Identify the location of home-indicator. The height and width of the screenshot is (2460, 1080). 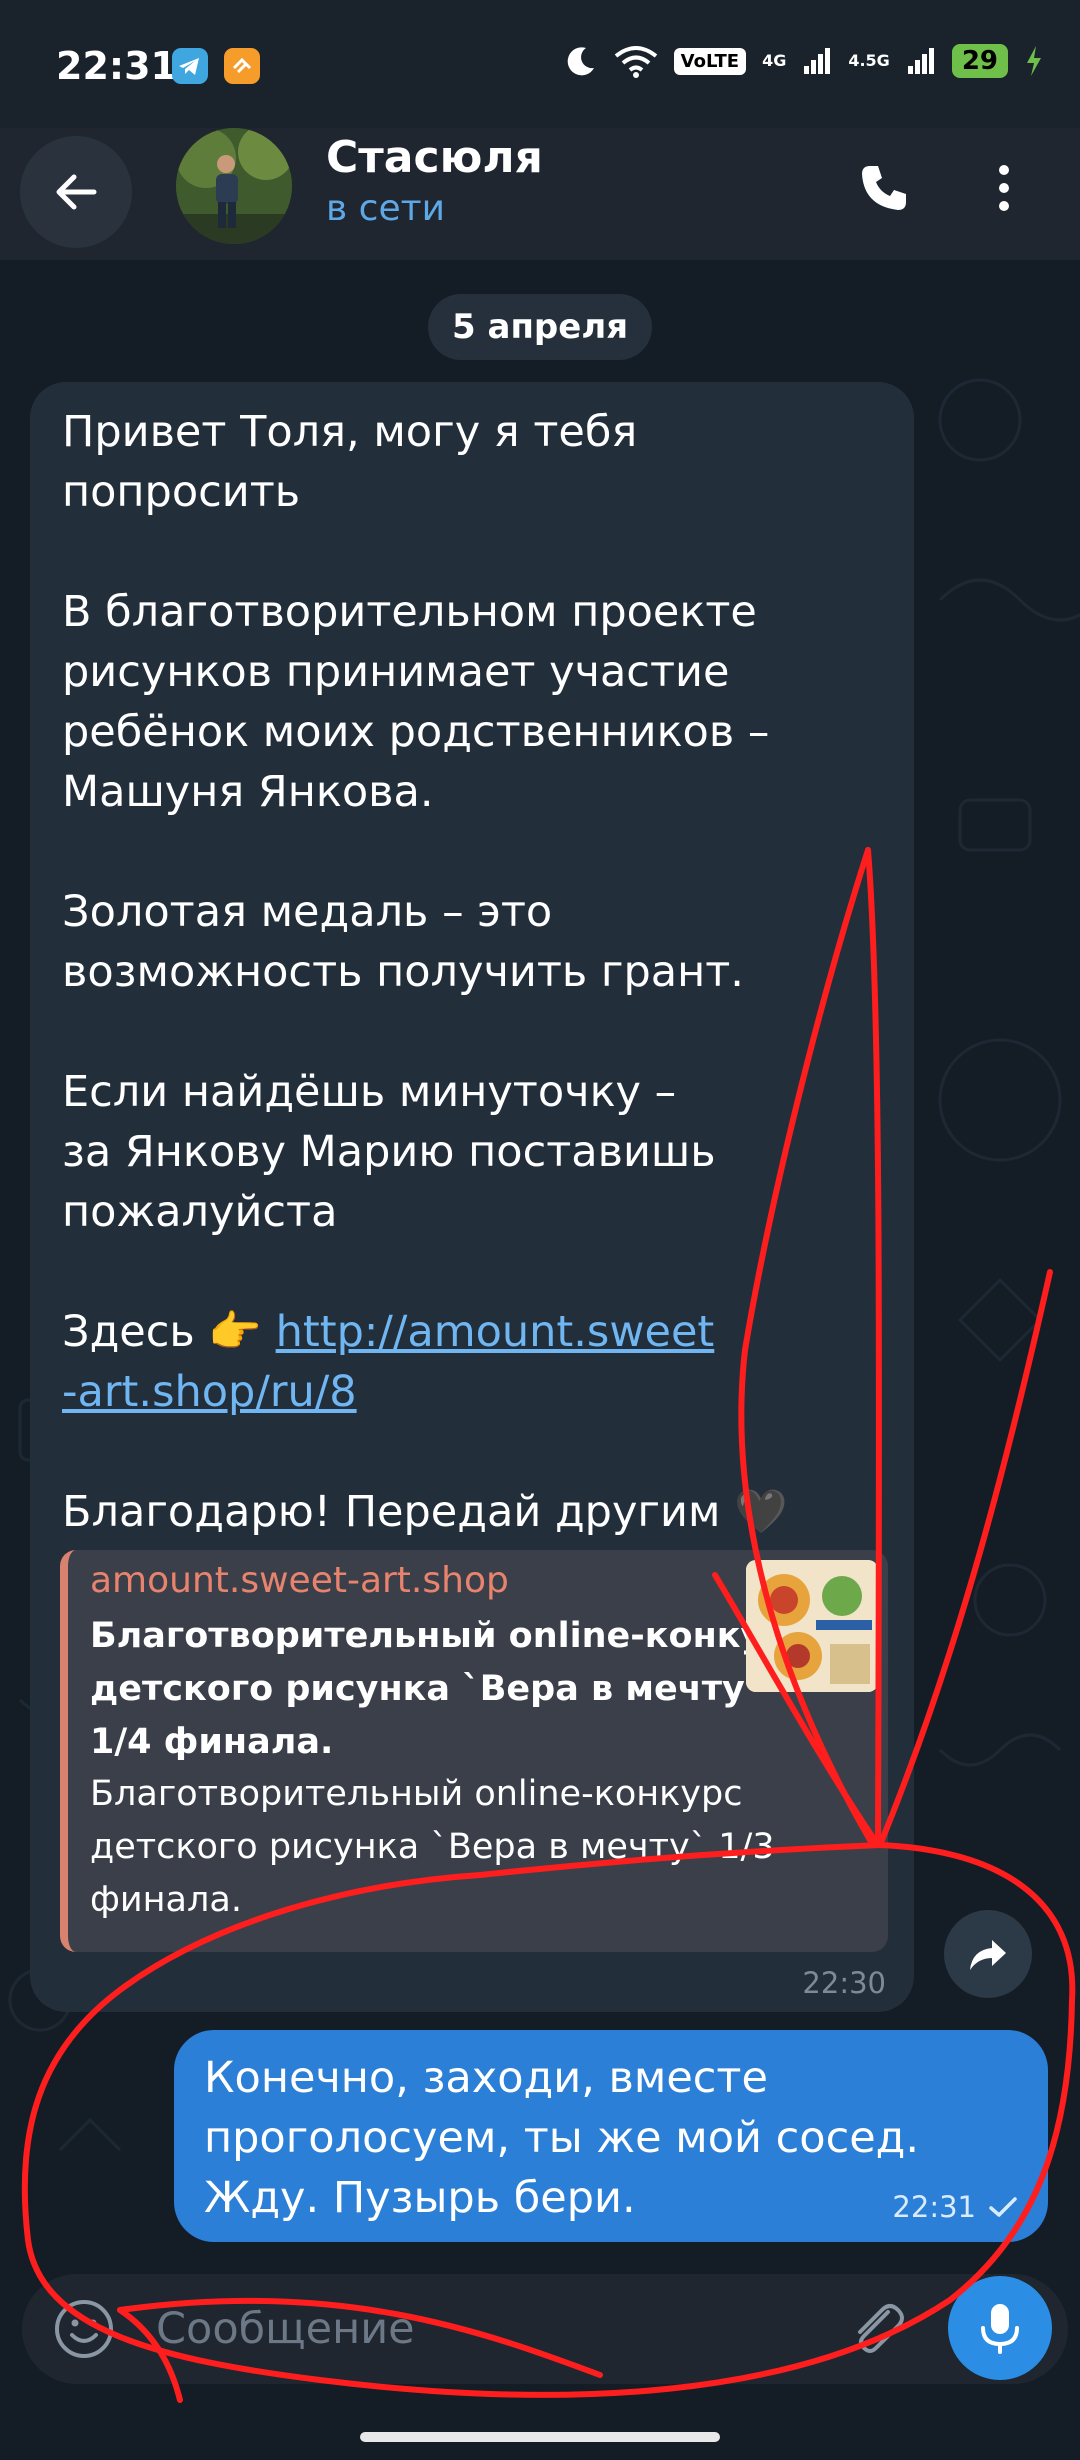
(540, 2437).